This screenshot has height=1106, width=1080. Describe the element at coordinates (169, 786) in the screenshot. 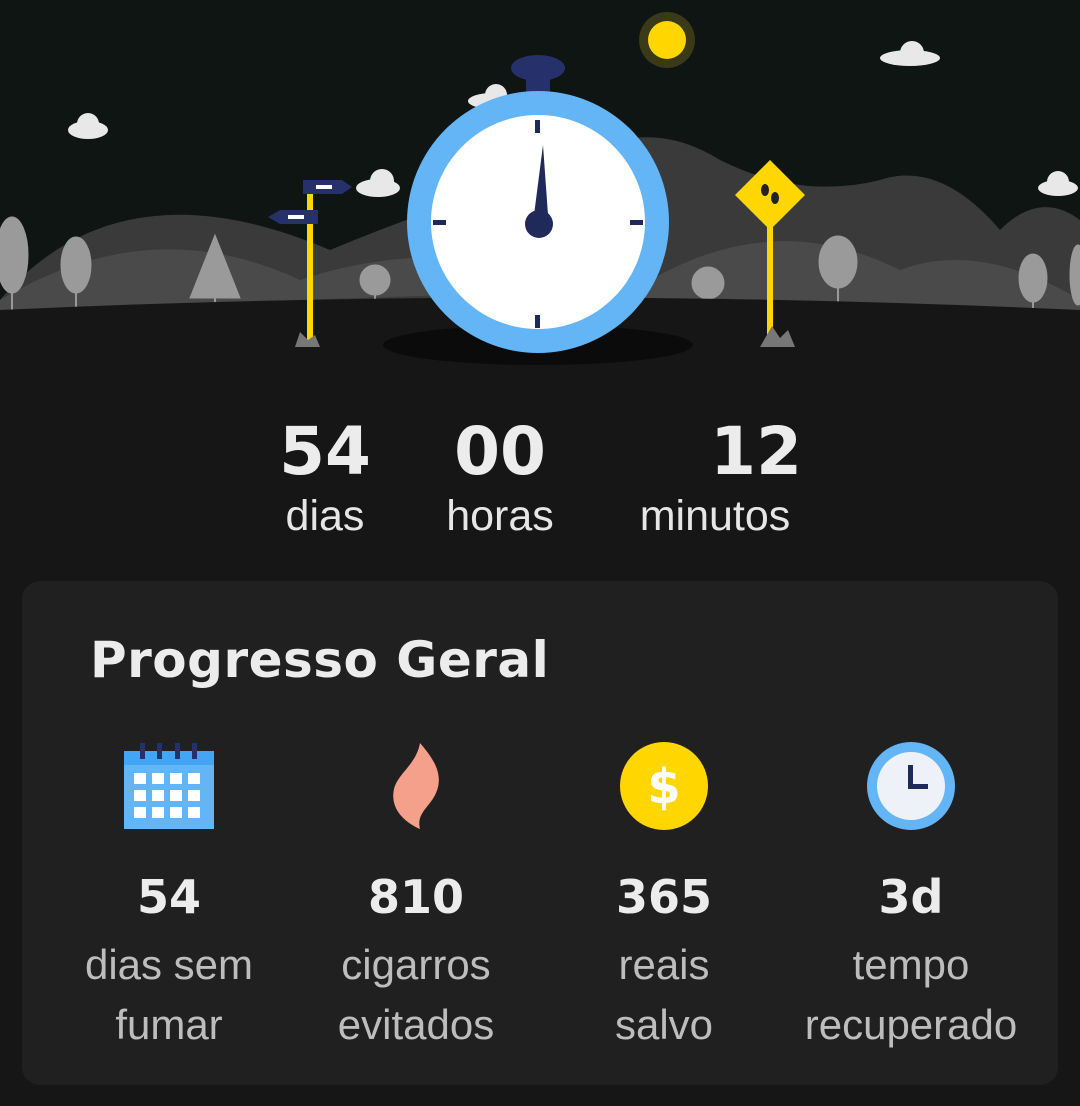

I see `calendar-icon` at that location.